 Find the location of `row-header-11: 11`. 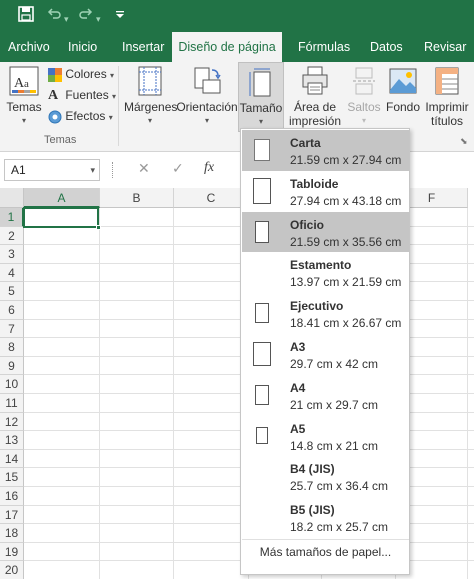

row-header-11: 11 is located at coordinates (12, 403).